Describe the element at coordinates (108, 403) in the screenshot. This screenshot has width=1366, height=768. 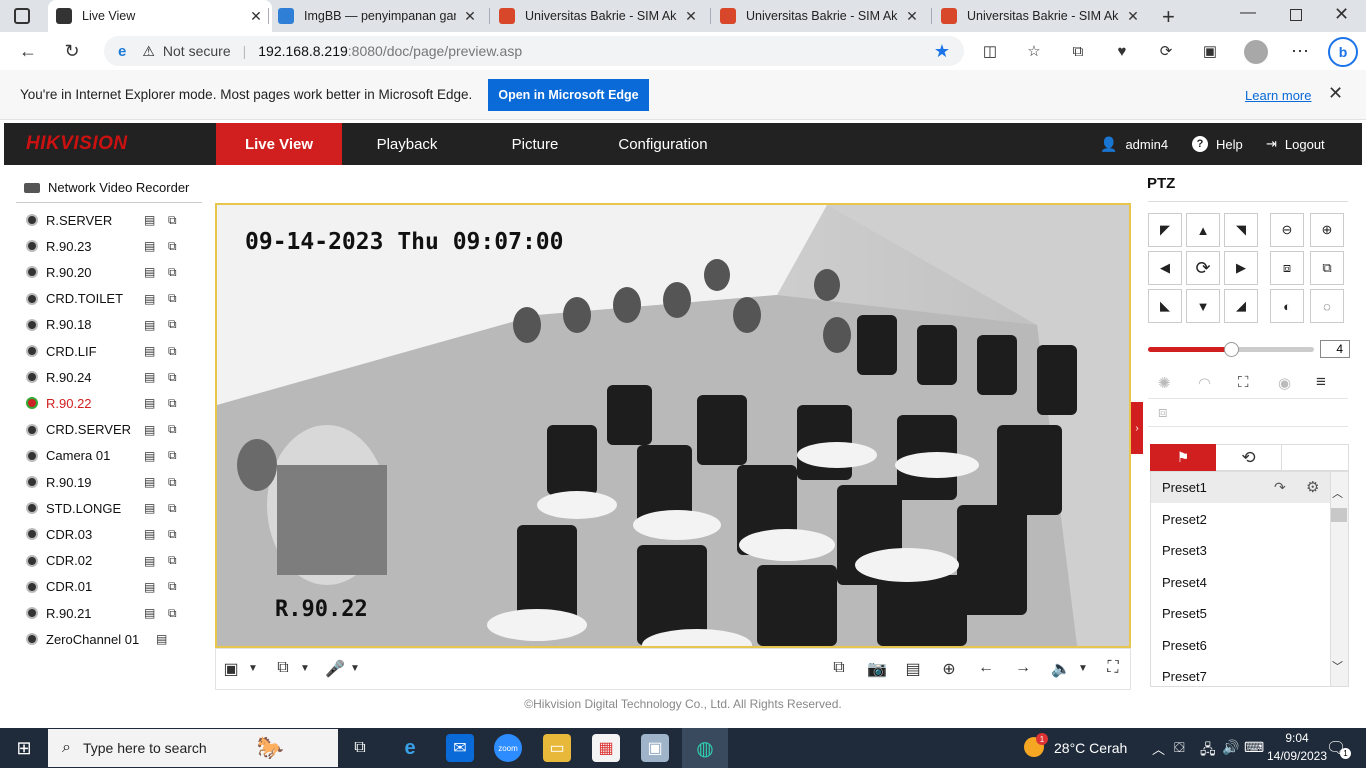
I see `camera-item: R.90.22 ▤ ⧉` at that location.